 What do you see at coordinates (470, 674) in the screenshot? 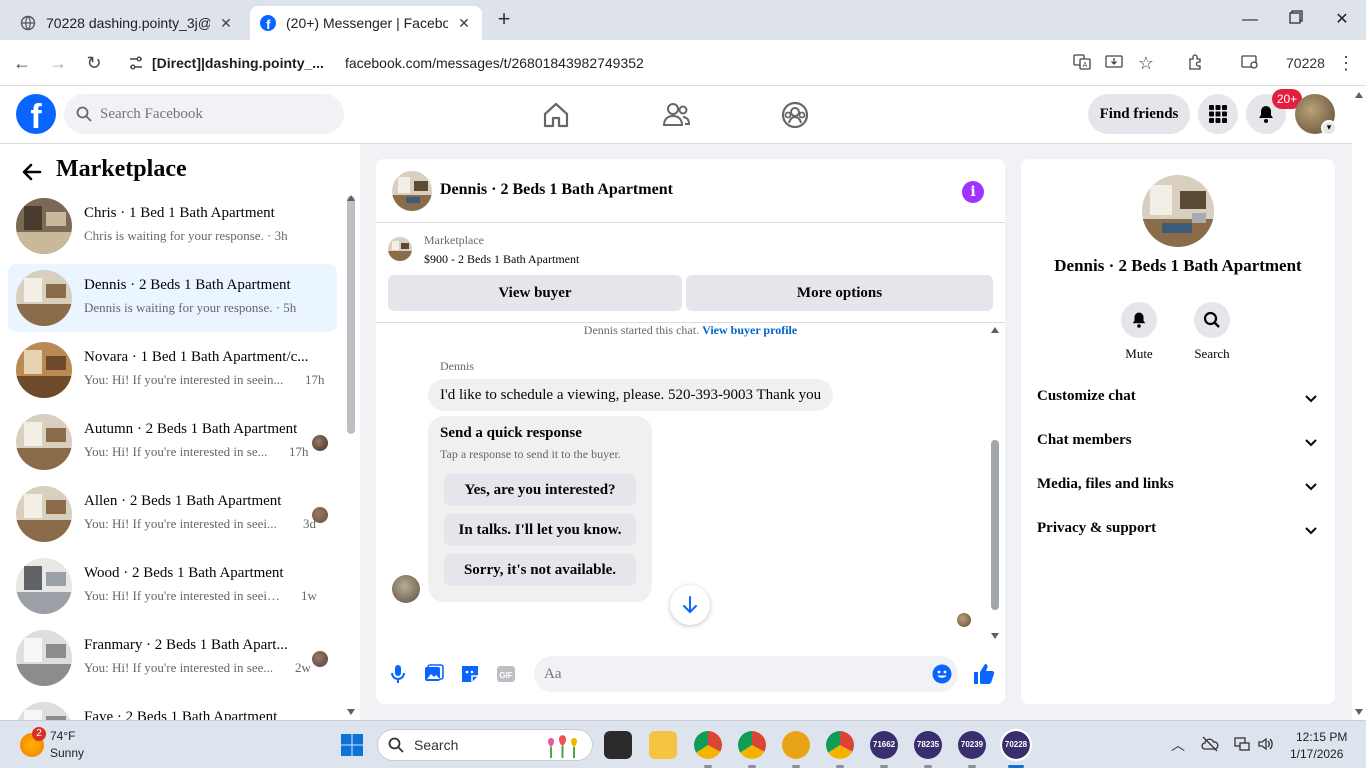
I see `sticker-icon` at bounding box center [470, 674].